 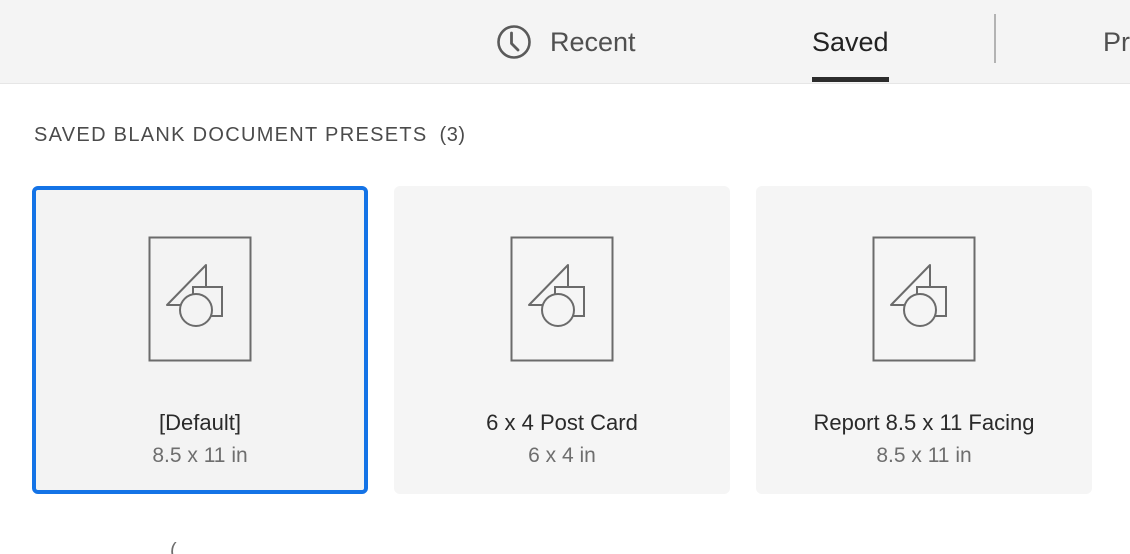 I want to click on section-heading: SAVED BLANK DOCUMENT PRESETS (3), so click(x=249, y=135).